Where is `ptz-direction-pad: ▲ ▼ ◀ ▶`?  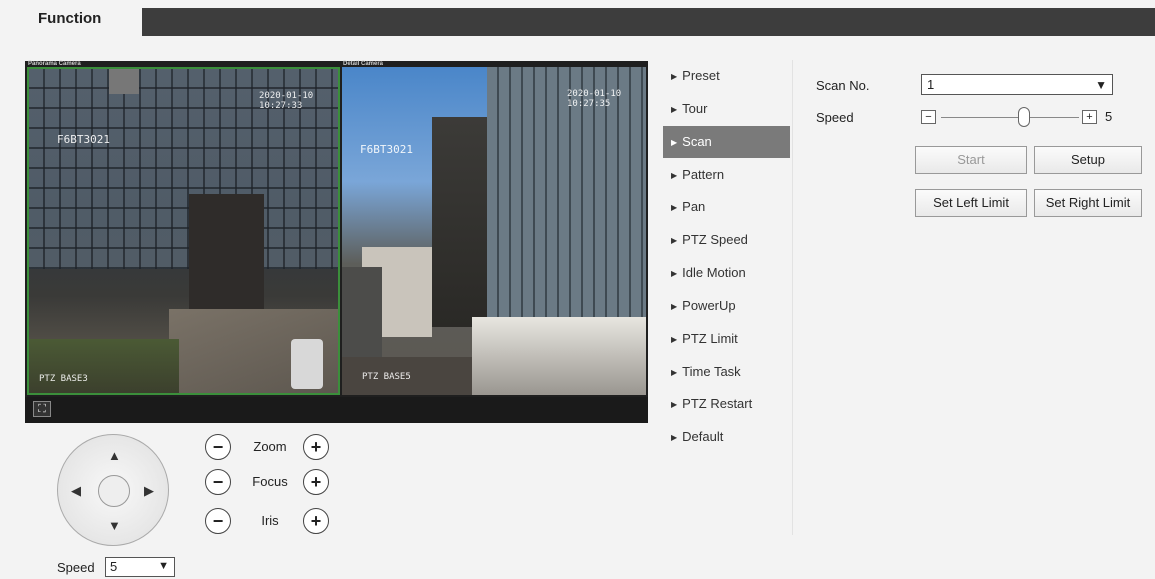
ptz-direction-pad: ▲ ▼ ◀ ▶ is located at coordinates (113, 490).